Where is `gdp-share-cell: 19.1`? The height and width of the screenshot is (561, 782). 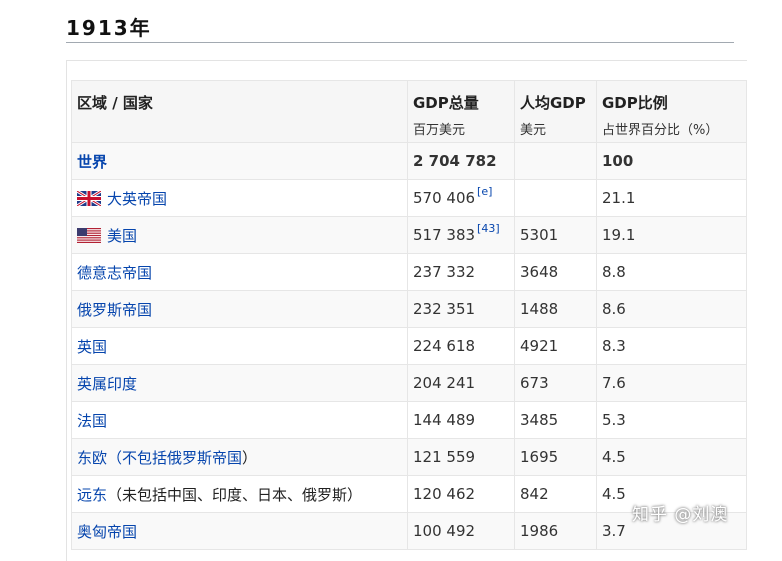
gdp-share-cell: 19.1 is located at coordinates (671, 235).